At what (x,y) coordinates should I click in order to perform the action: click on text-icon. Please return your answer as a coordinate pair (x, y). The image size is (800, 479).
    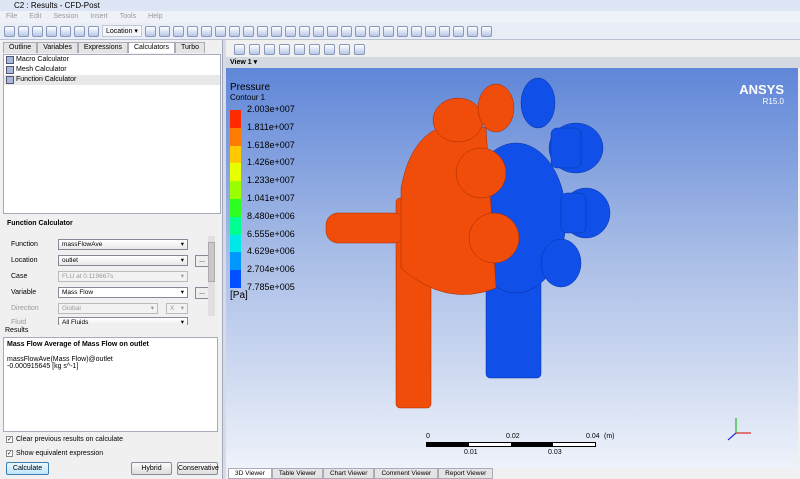
    Looking at the image, I should click on (360, 31).